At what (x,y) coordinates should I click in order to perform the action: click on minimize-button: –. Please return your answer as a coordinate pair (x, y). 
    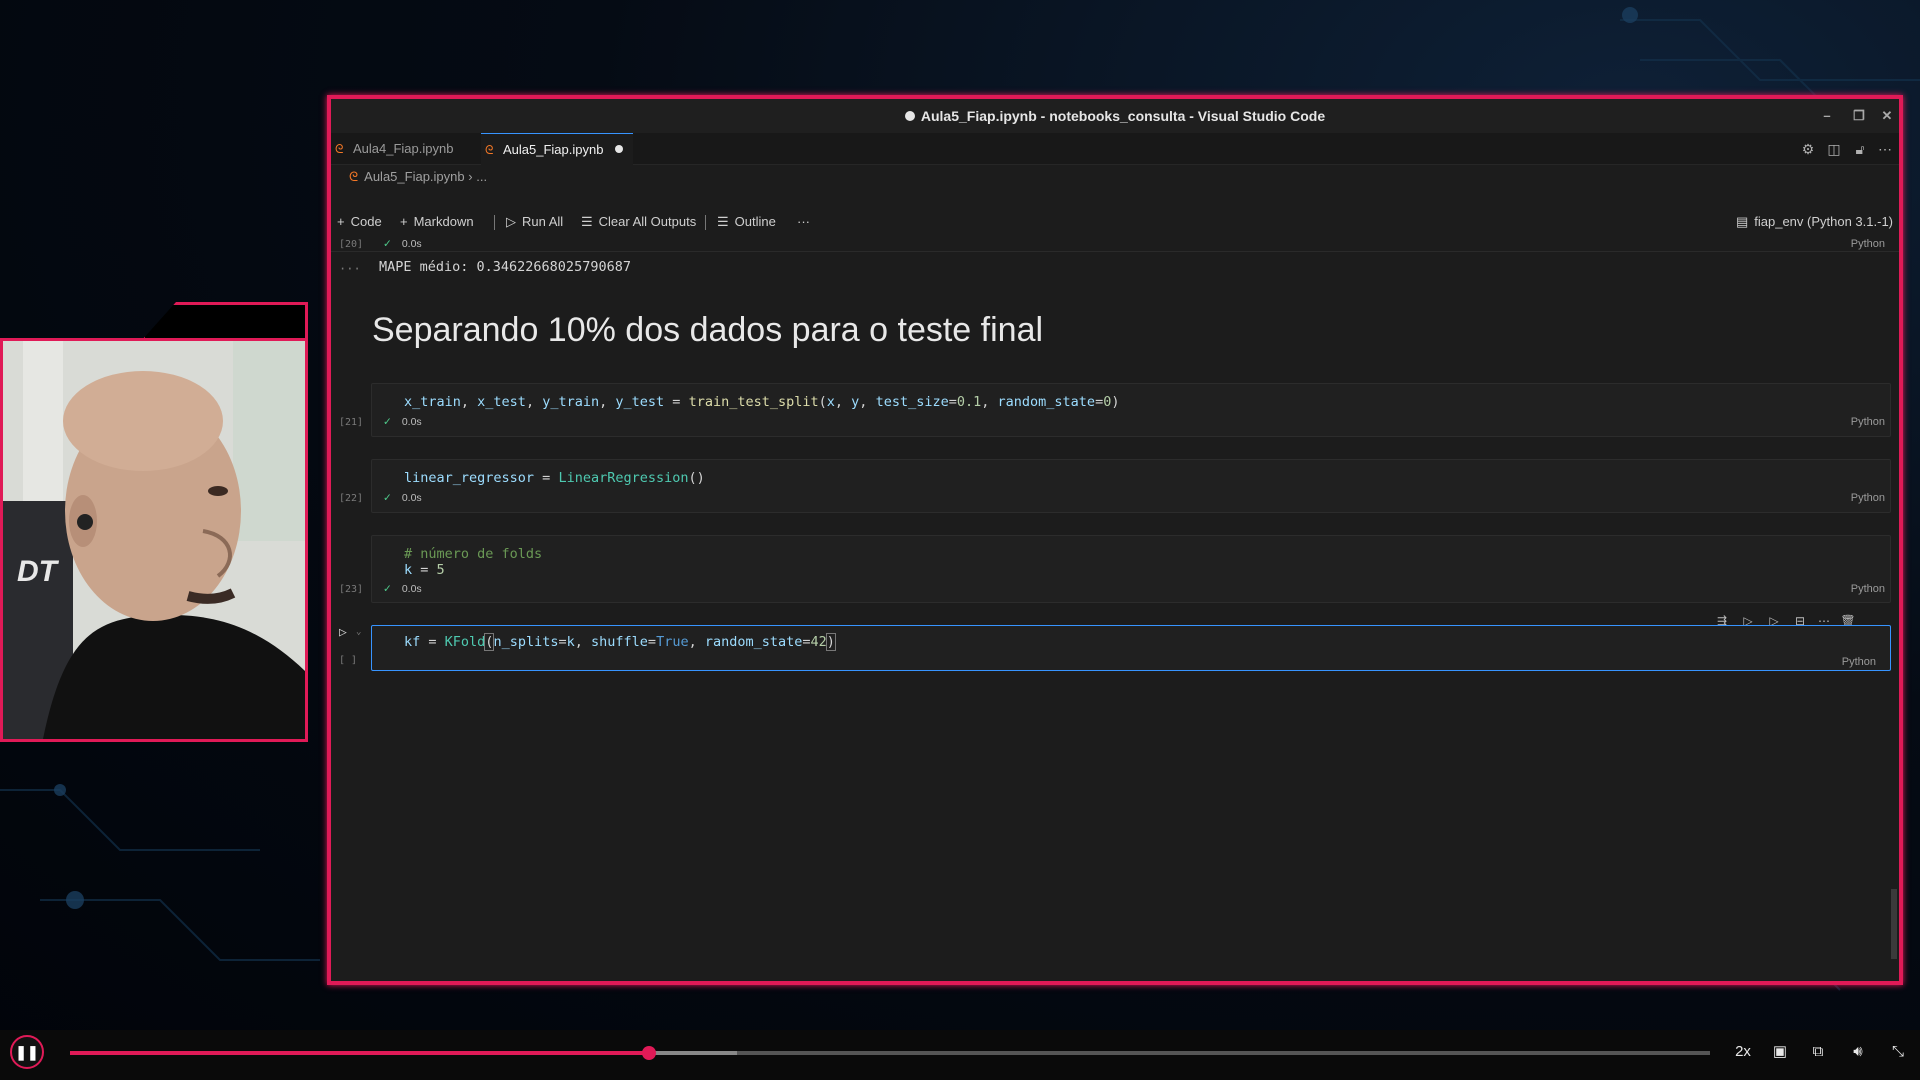
    Looking at the image, I should click on (1827, 116).